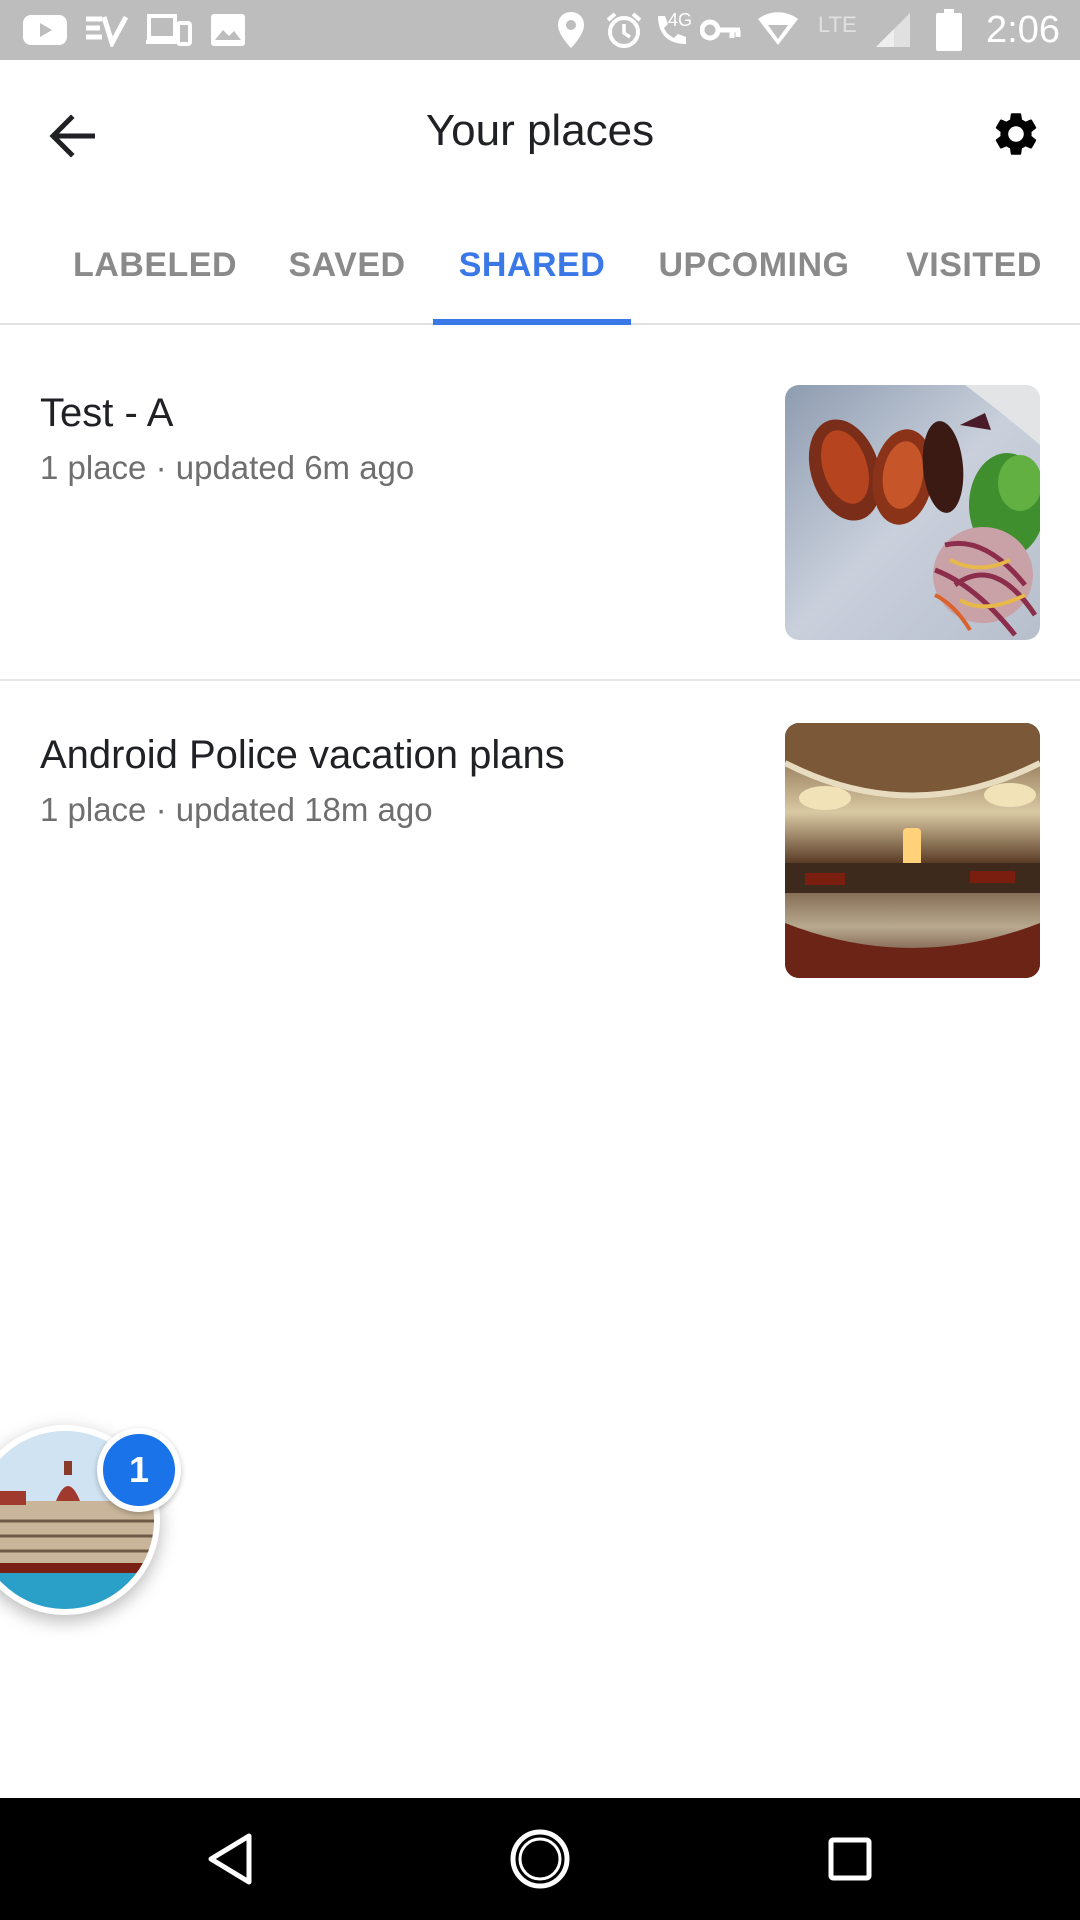  I want to click on location-icon, so click(571, 30).